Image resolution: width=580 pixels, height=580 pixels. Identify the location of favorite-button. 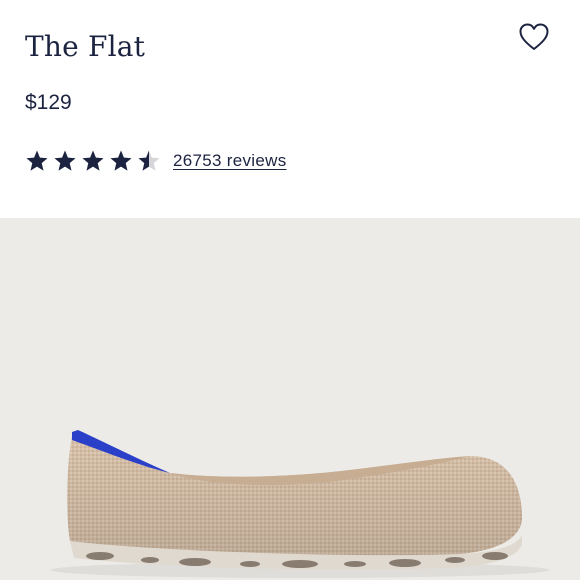
(534, 37).